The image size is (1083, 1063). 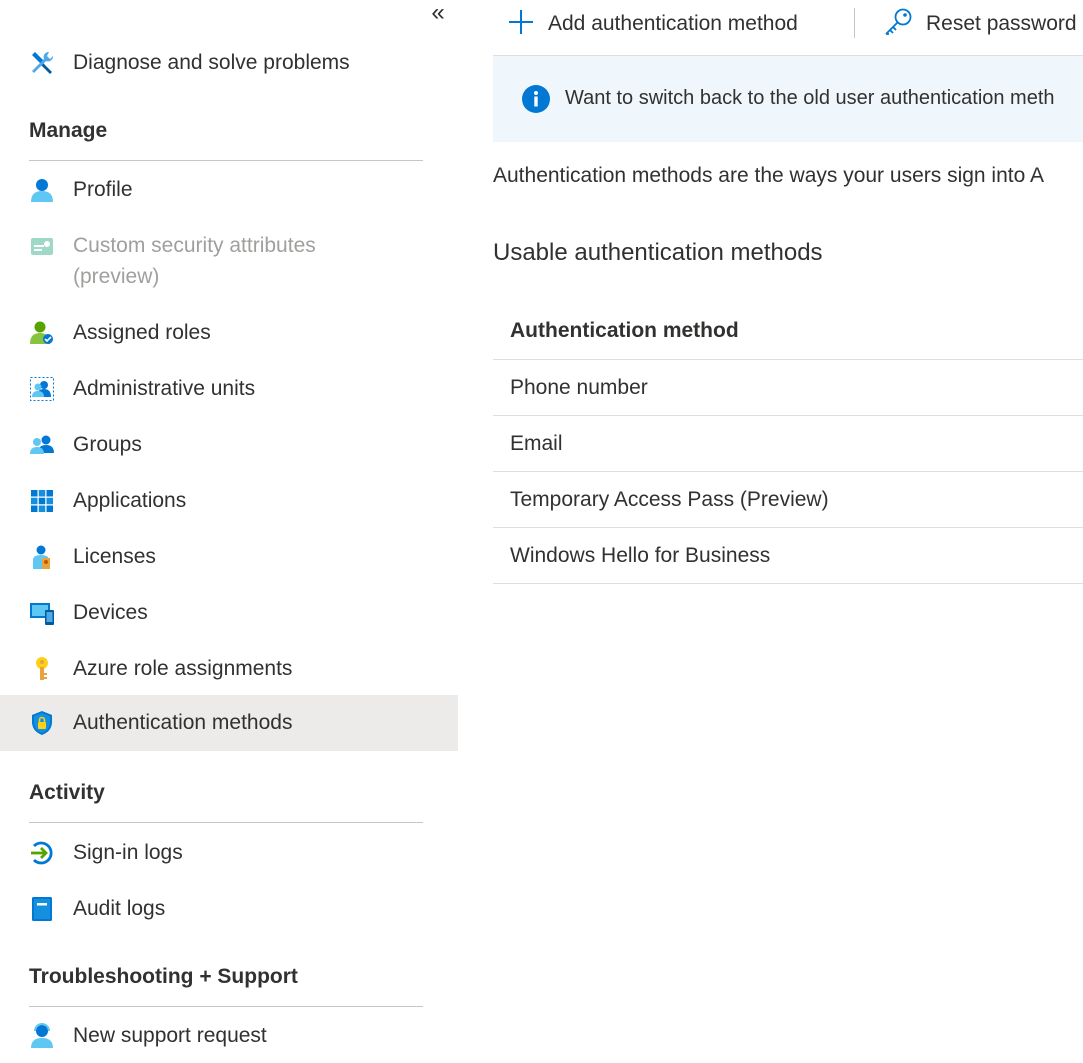 What do you see at coordinates (114, 556) in the screenshot?
I see `sidebar-item-label: Licenses` at bounding box center [114, 556].